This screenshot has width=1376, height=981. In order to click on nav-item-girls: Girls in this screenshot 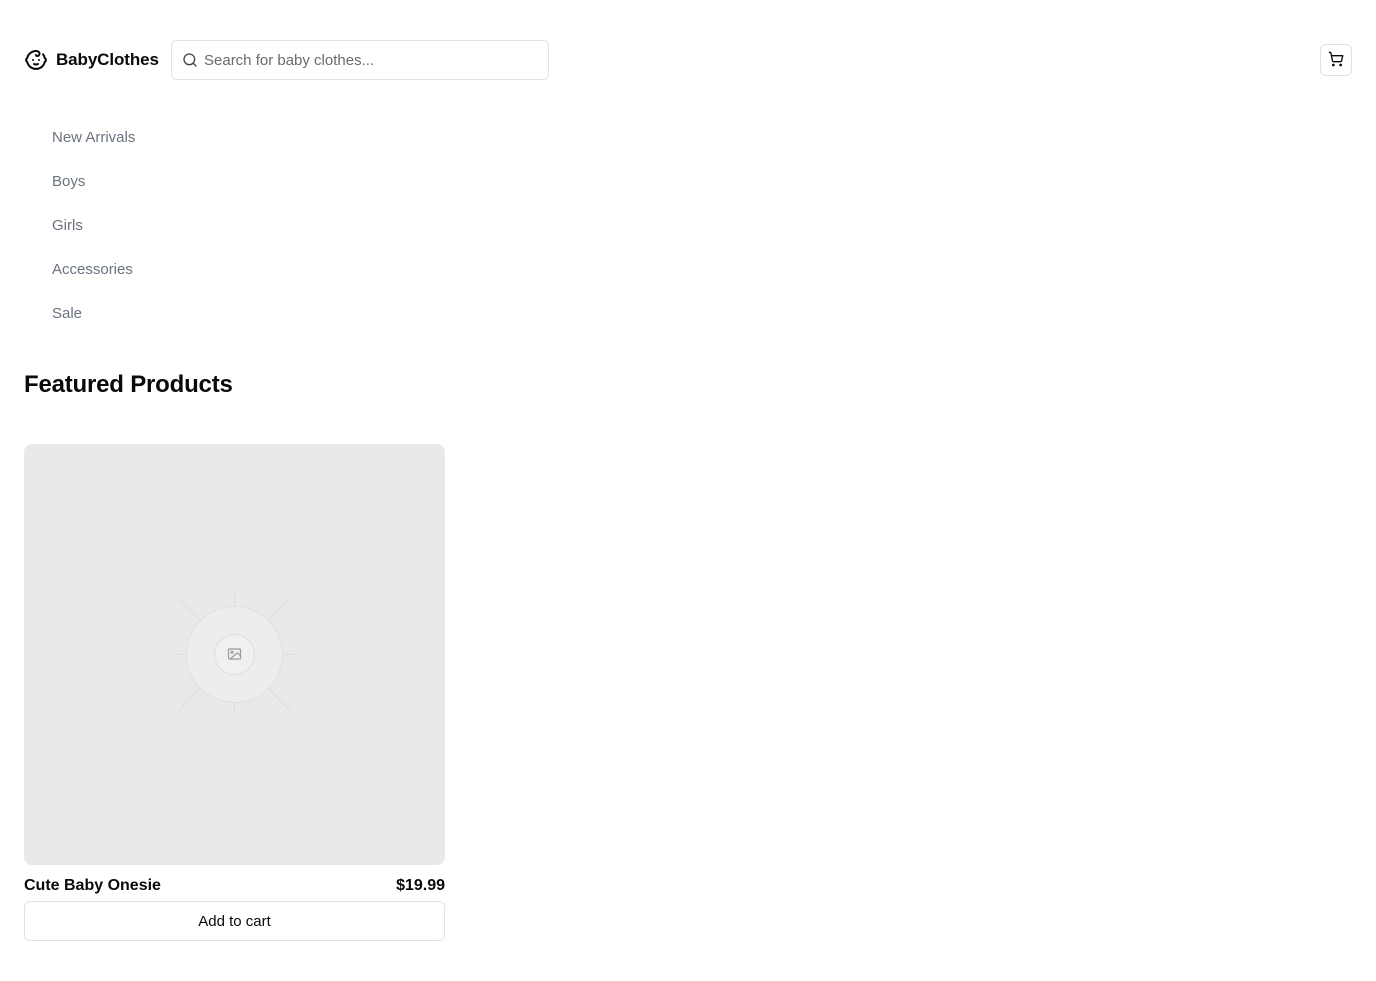, I will do `click(124, 226)`.